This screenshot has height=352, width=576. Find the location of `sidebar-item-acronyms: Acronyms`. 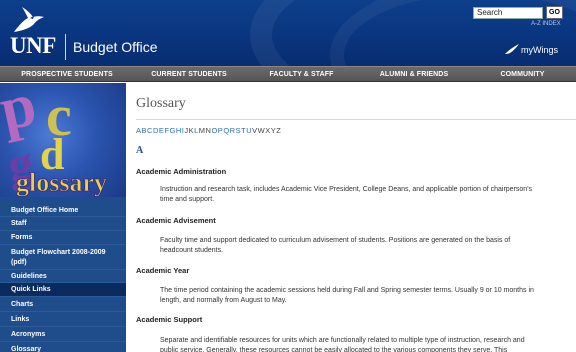

sidebar-item-acronyms: Acronyms is located at coordinates (63, 334).